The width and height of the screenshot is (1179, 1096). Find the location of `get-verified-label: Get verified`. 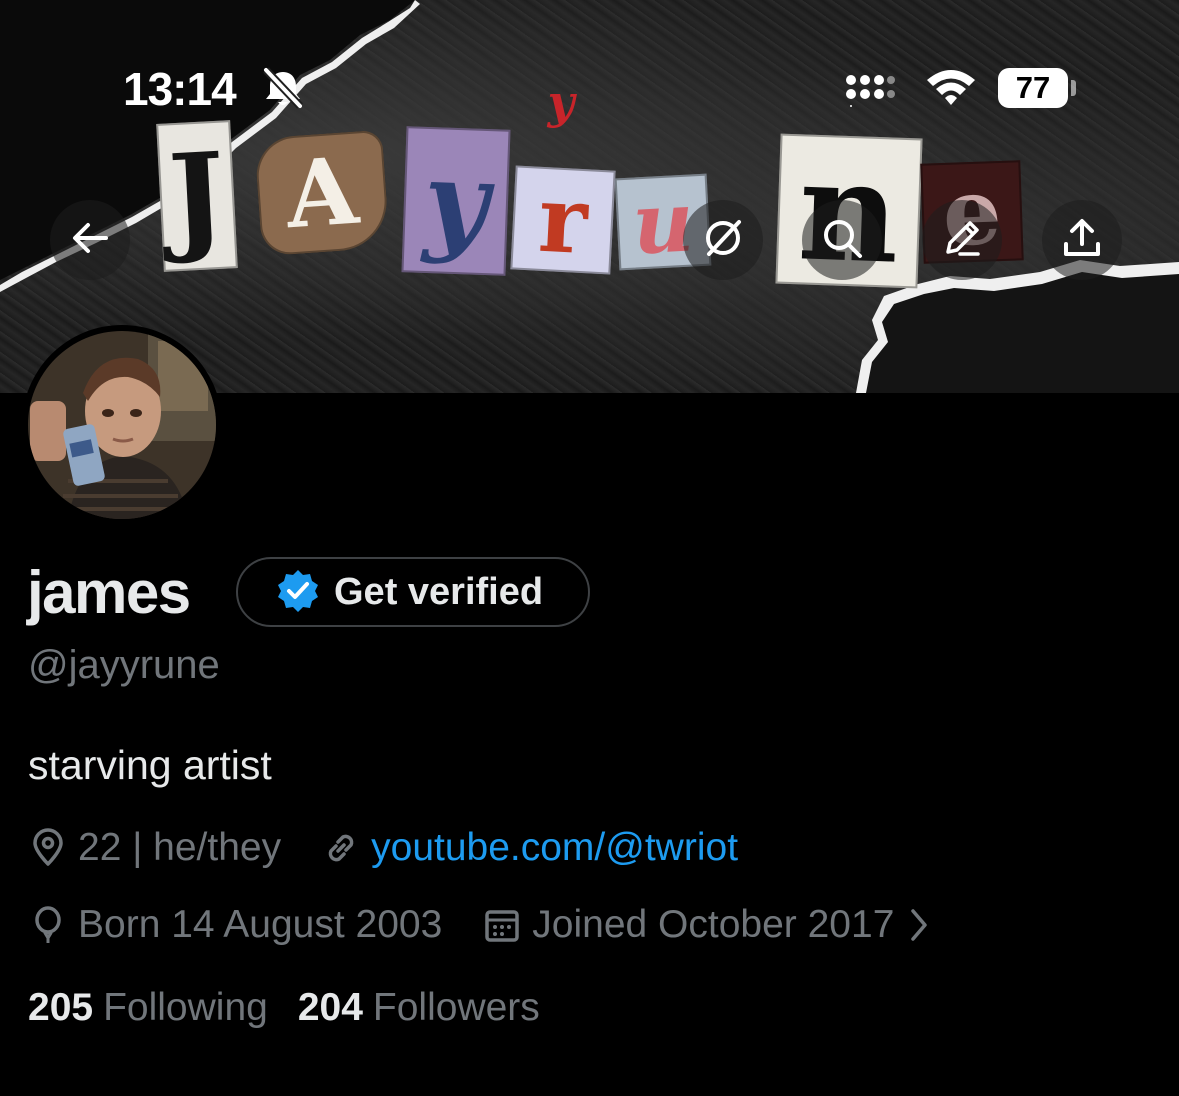

get-verified-label: Get verified is located at coordinates (439, 591).